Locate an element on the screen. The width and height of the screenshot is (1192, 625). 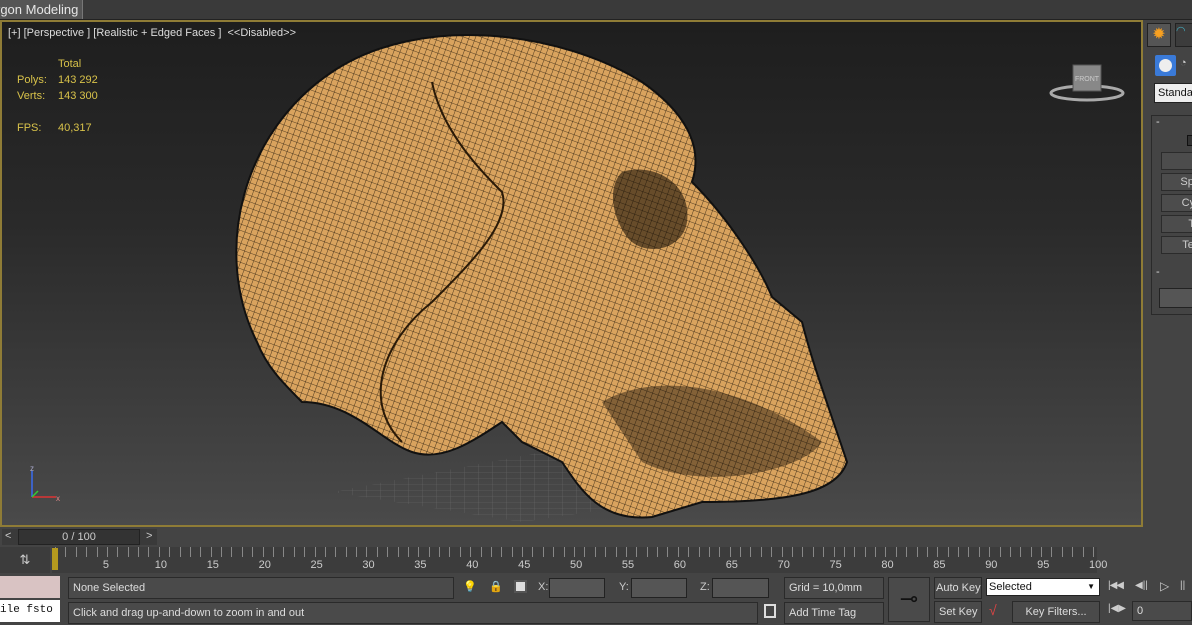
maxscript-listener is located at coordinates (30, 587).